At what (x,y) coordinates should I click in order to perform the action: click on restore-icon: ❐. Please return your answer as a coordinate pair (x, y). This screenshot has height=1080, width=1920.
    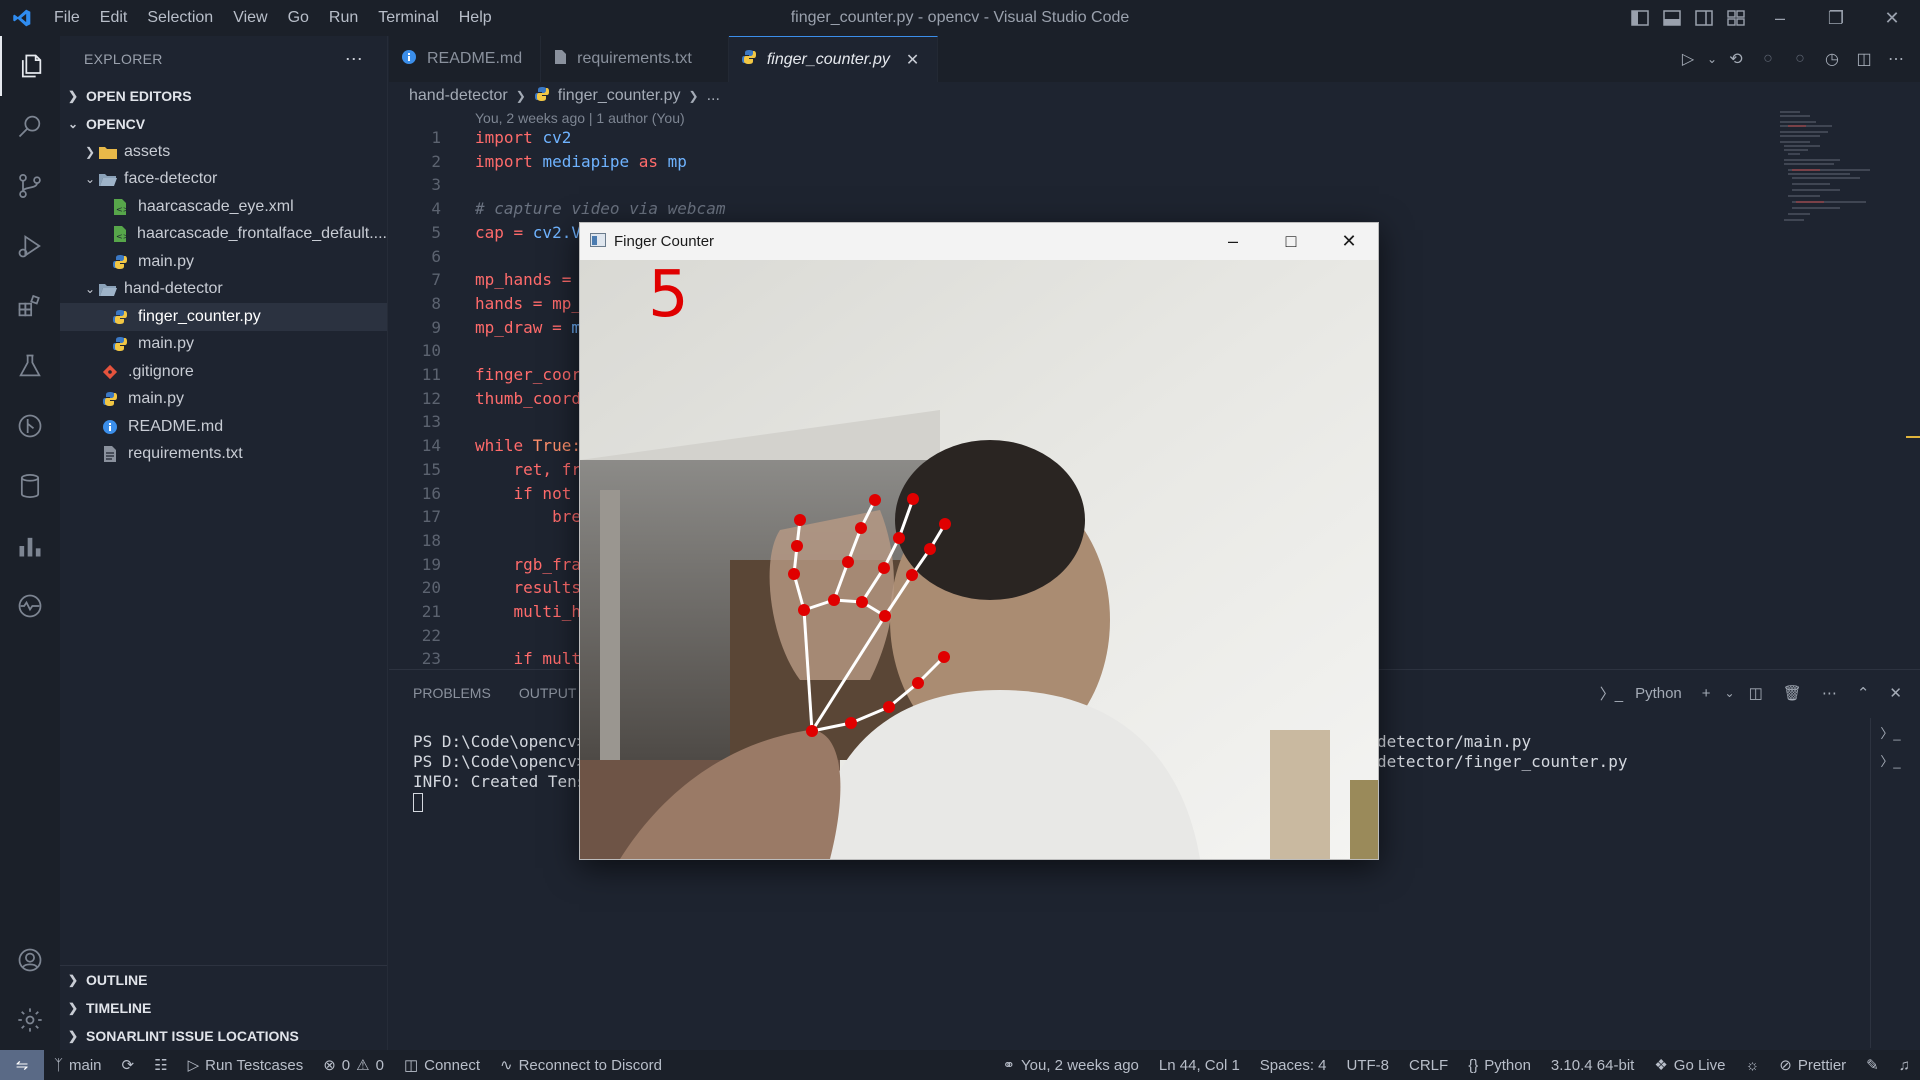
    Looking at the image, I should click on (1836, 18).